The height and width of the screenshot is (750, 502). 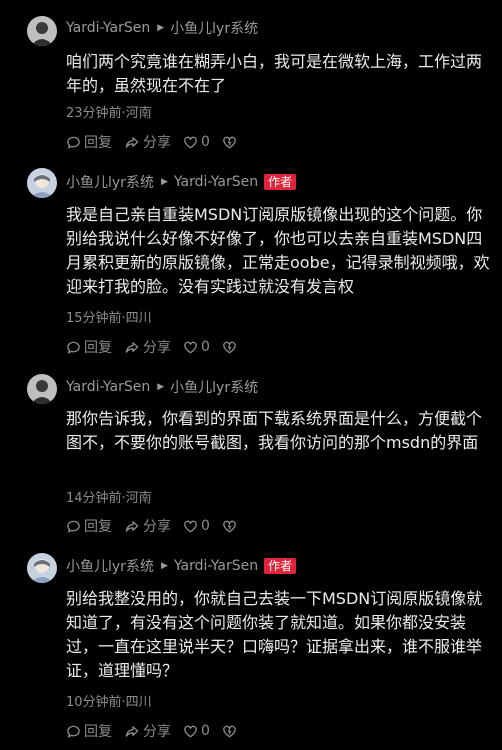 What do you see at coordinates (274, 73) in the screenshot?
I see `comment-text: 咱们两个究竟谁在糊弄小白，我可是在微软上海，工作过两年的，虽然现在不在了` at bounding box center [274, 73].